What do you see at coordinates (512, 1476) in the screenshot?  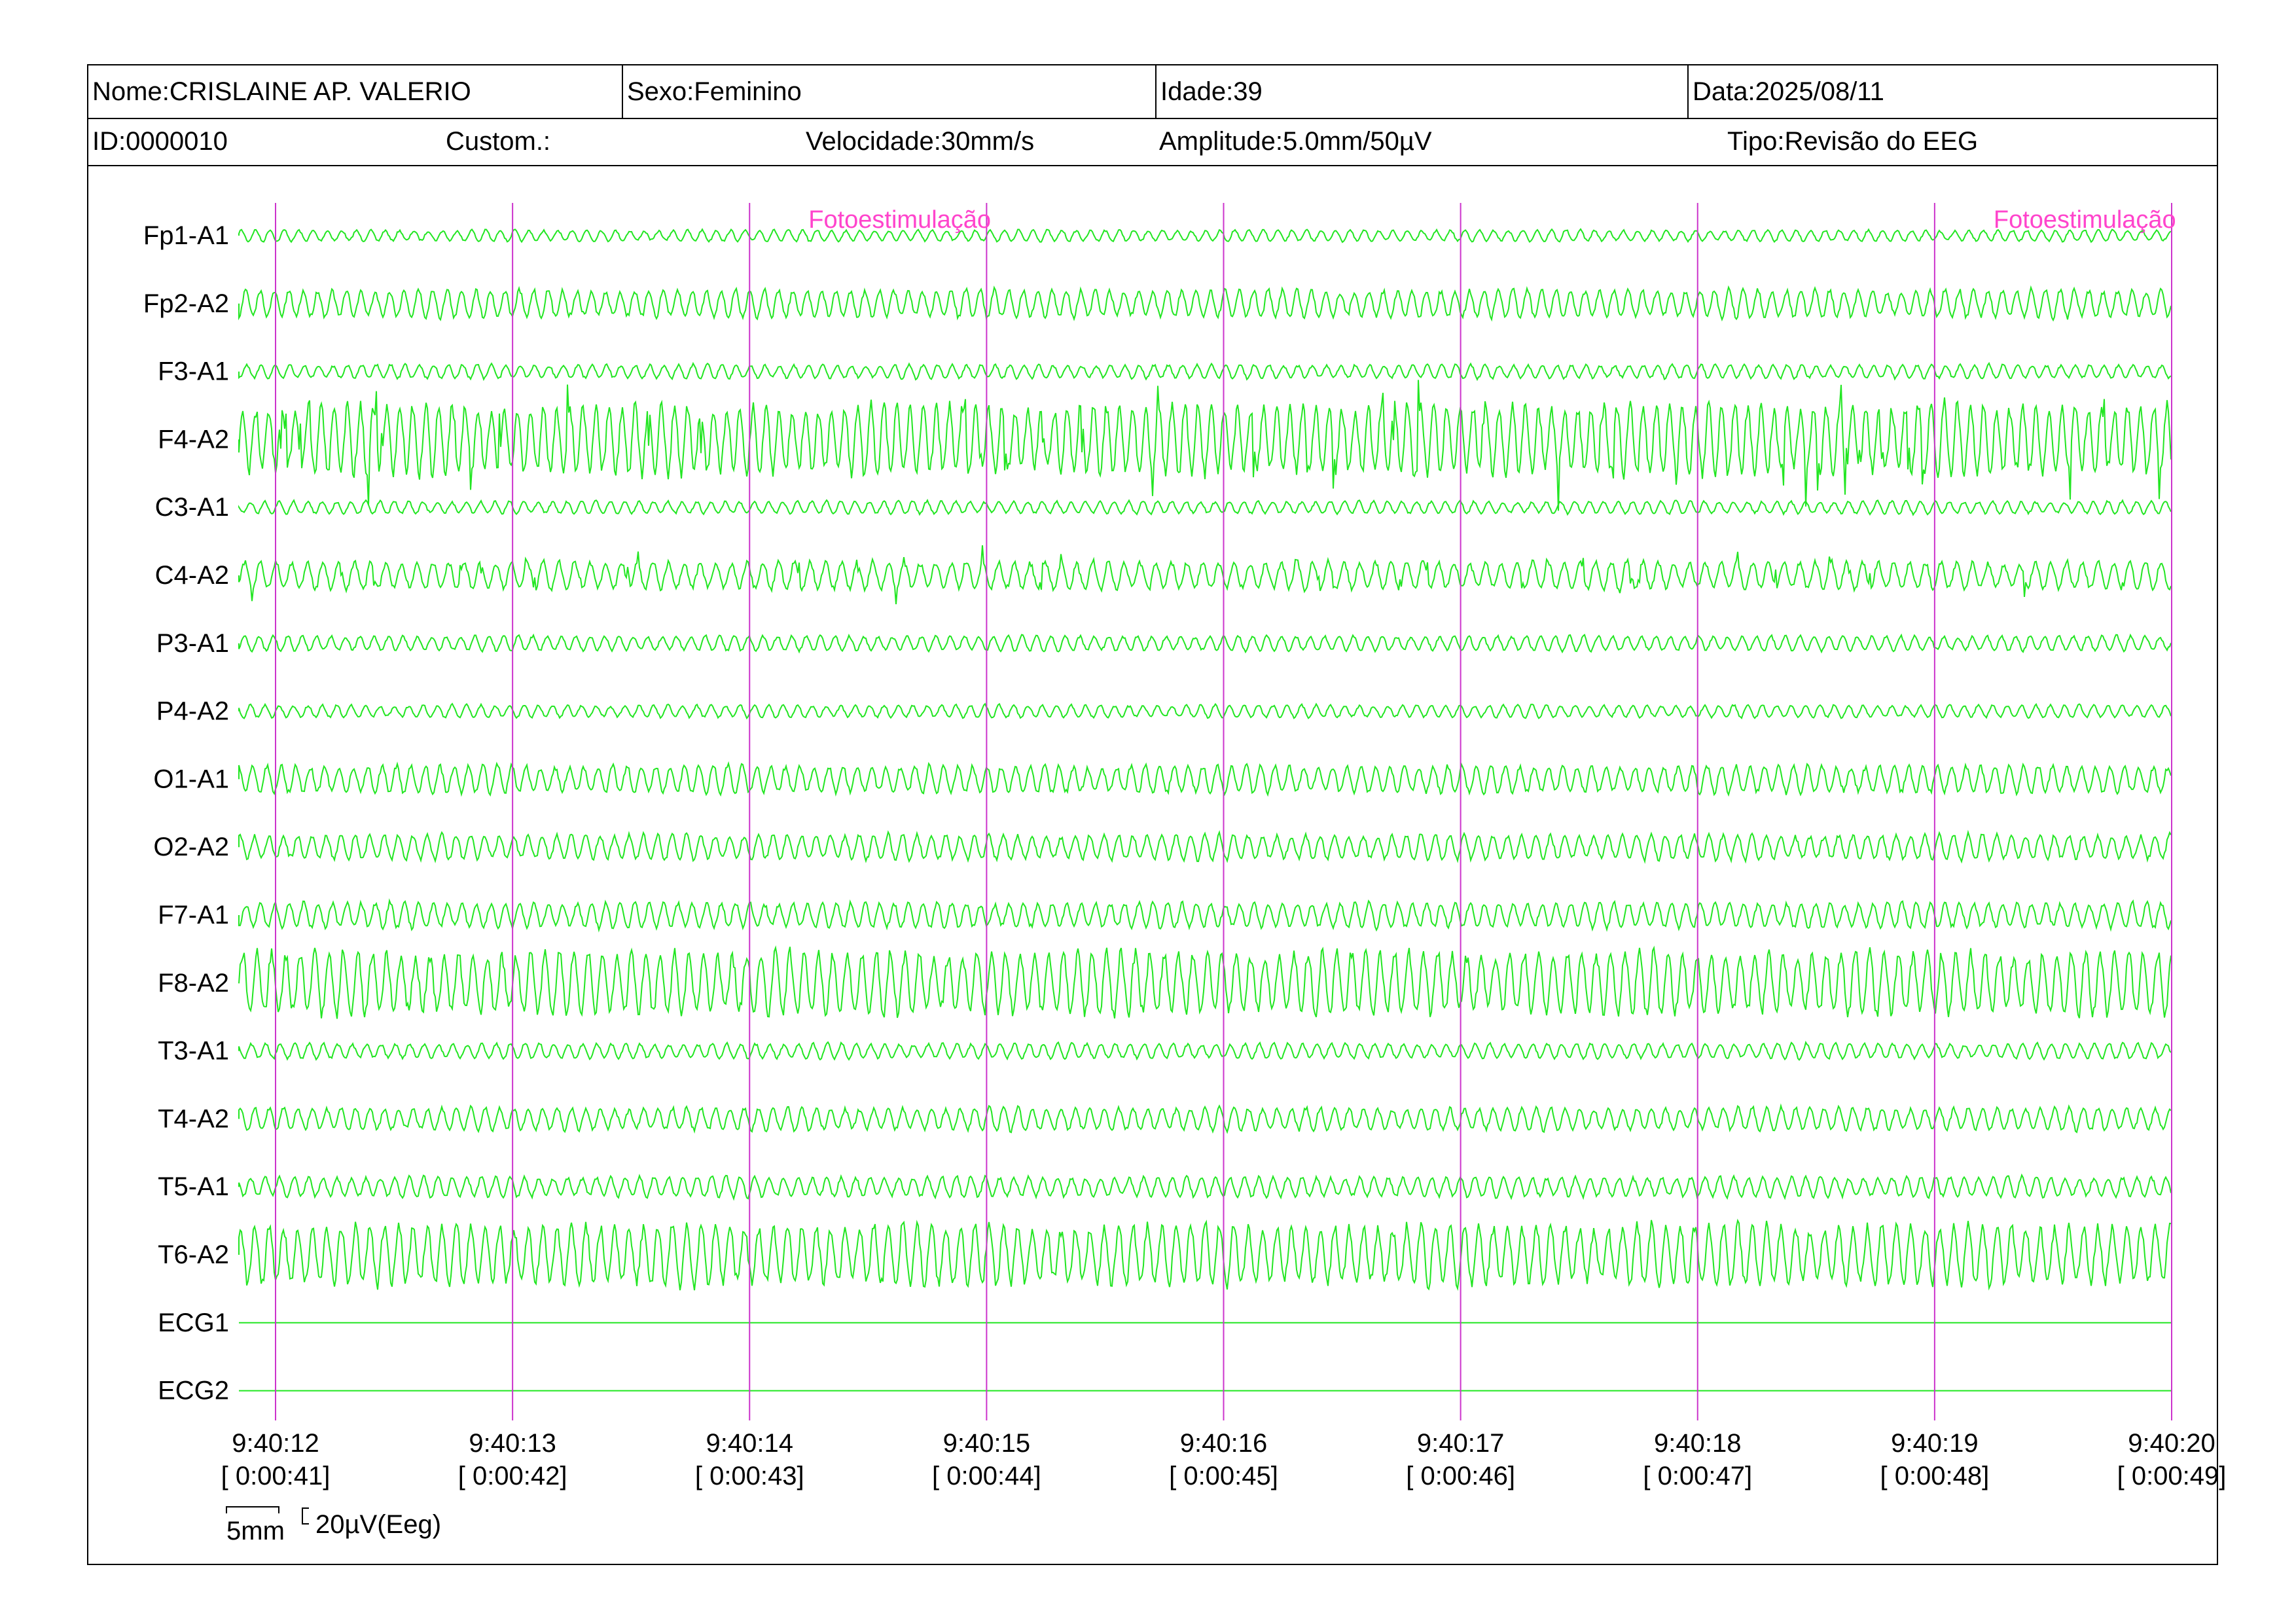 I see `time-tick-elapsed: [ 0:00:42]` at bounding box center [512, 1476].